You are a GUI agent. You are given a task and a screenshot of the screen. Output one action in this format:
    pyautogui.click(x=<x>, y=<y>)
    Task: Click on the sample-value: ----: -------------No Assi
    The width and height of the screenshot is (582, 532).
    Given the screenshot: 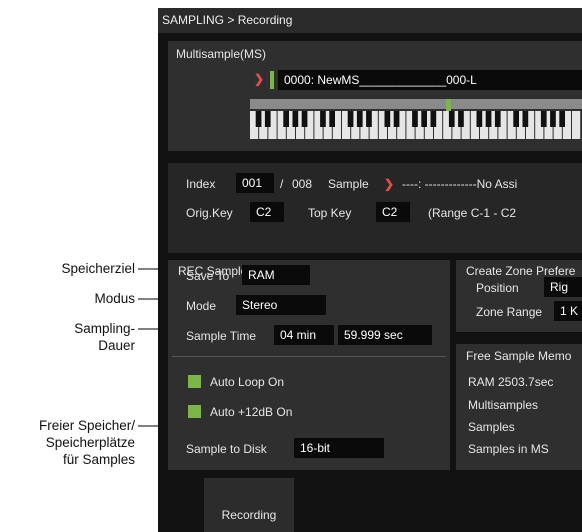 What is the action you would take?
    pyautogui.click(x=459, y=184)
    